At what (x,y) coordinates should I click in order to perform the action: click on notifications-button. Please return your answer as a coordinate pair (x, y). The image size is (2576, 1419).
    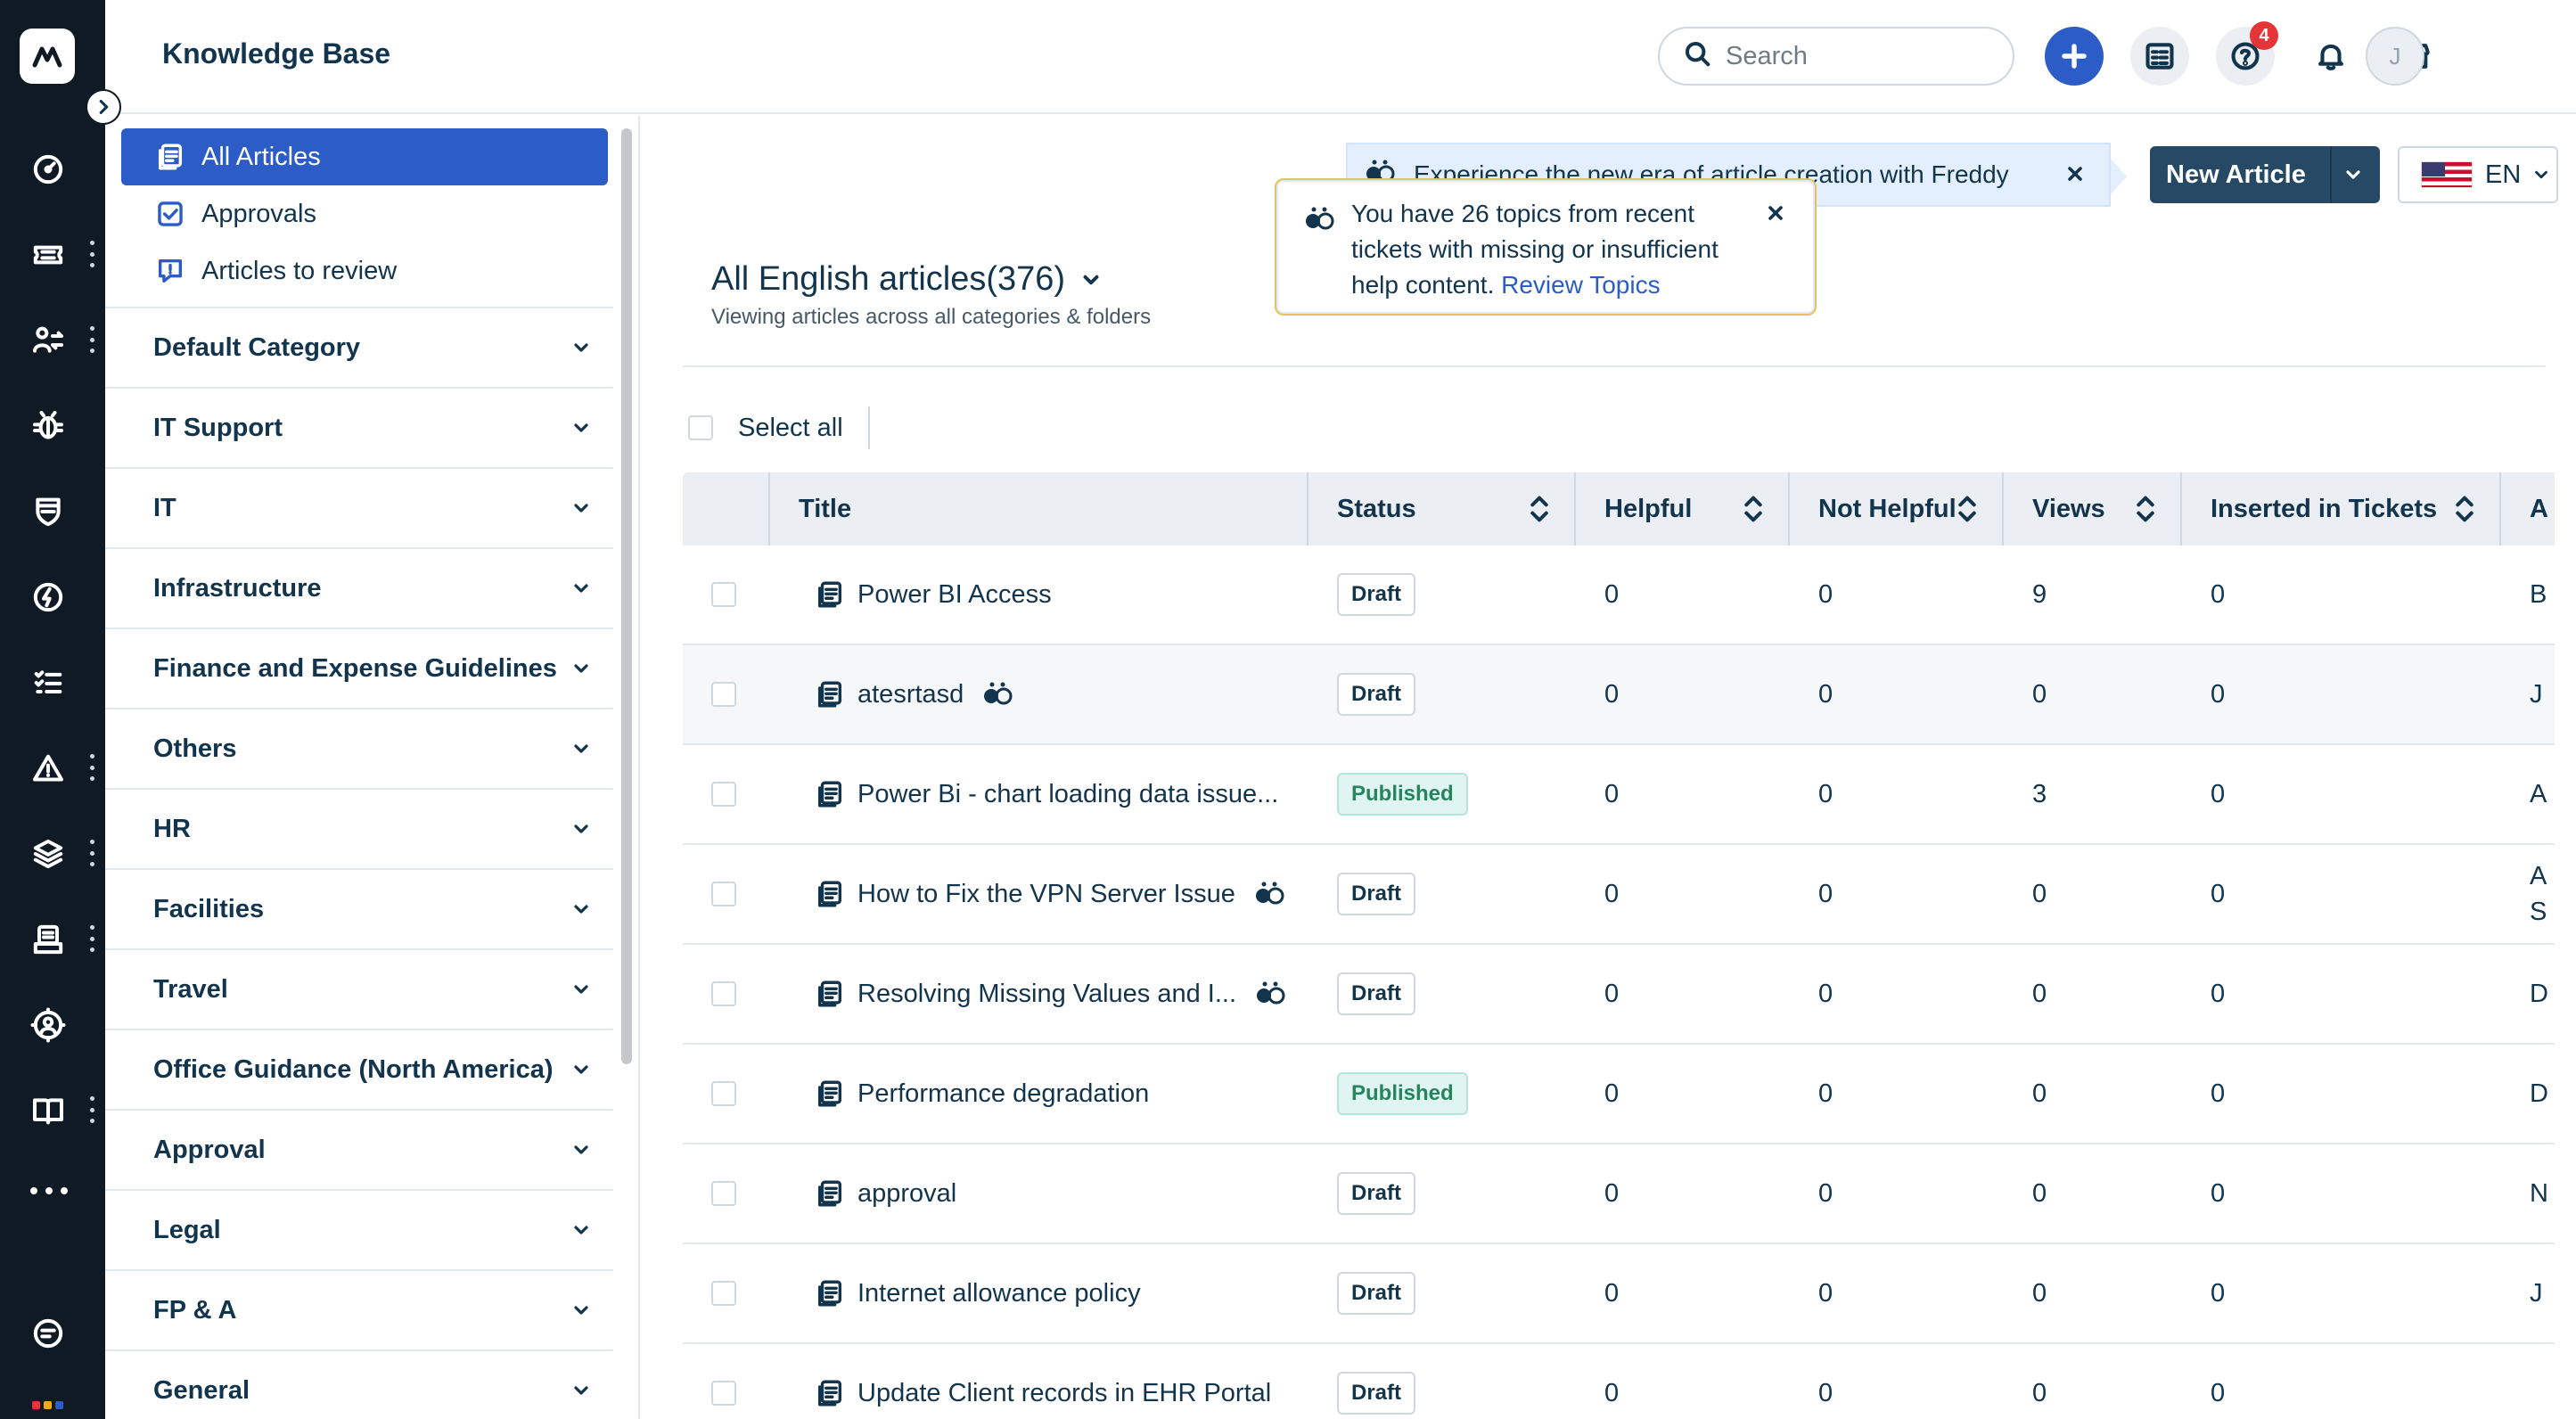
    Looking at the image, I should click on (2330, 56).